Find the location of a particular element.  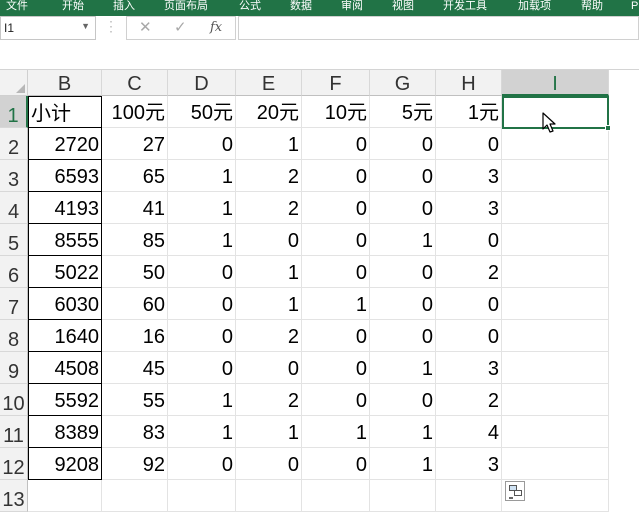

row-header-5: 5 is located at coordinates (14, 240).